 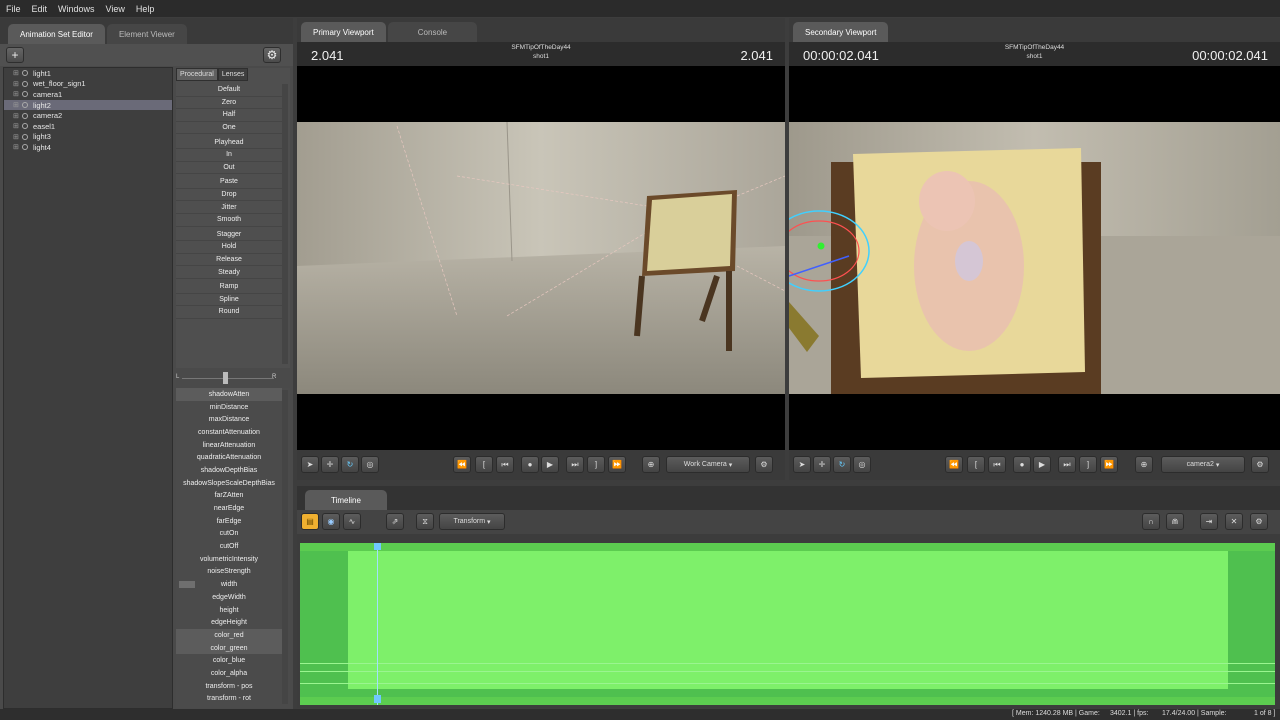 I want to click on preset-button: Release, so click(x=229, y=260).